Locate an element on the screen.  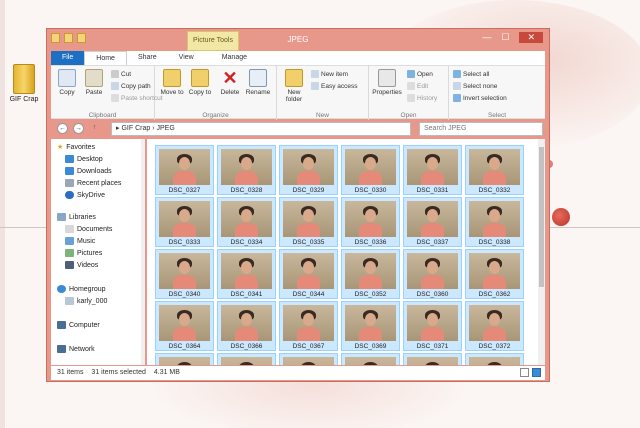
file-item: DSC_0369 is located at coordinates (370, 326).